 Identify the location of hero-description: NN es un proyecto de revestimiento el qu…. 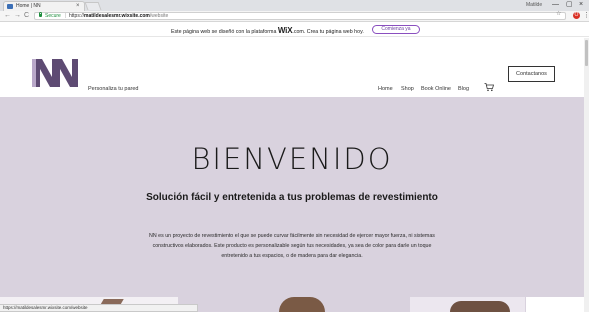
(292, 246).